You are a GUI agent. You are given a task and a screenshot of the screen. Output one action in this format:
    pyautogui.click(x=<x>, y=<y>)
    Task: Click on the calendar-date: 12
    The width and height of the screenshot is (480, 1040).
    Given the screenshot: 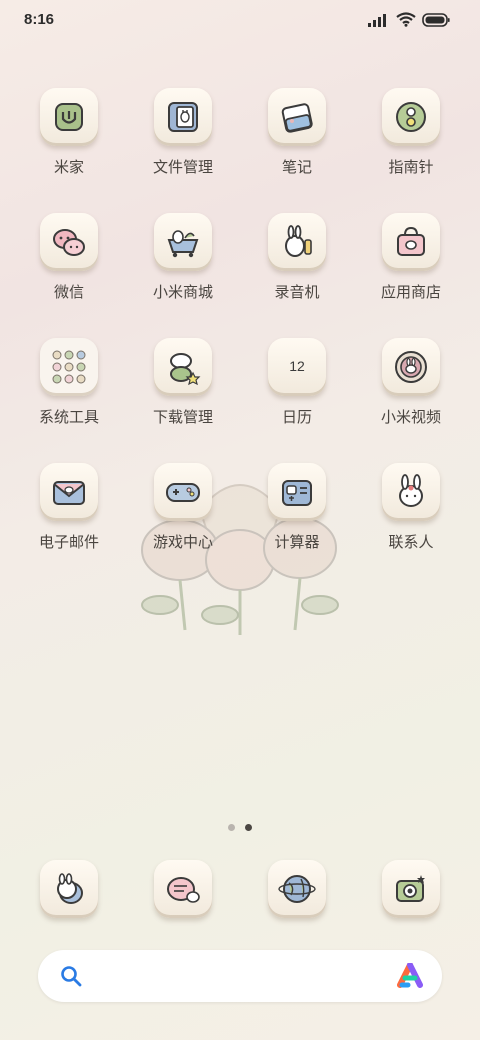 What is the action you would take?
    pyautogui.click(x=297, y=366)
    